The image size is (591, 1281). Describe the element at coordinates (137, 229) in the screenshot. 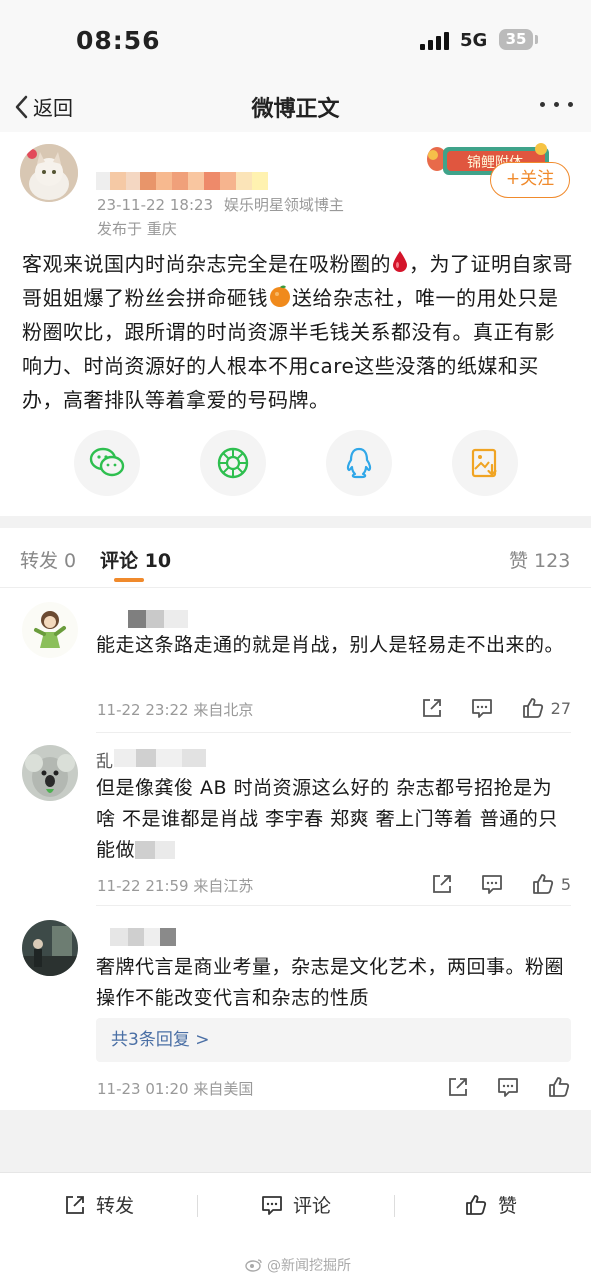

I see `post-location: 发布于 重庆` at that location.